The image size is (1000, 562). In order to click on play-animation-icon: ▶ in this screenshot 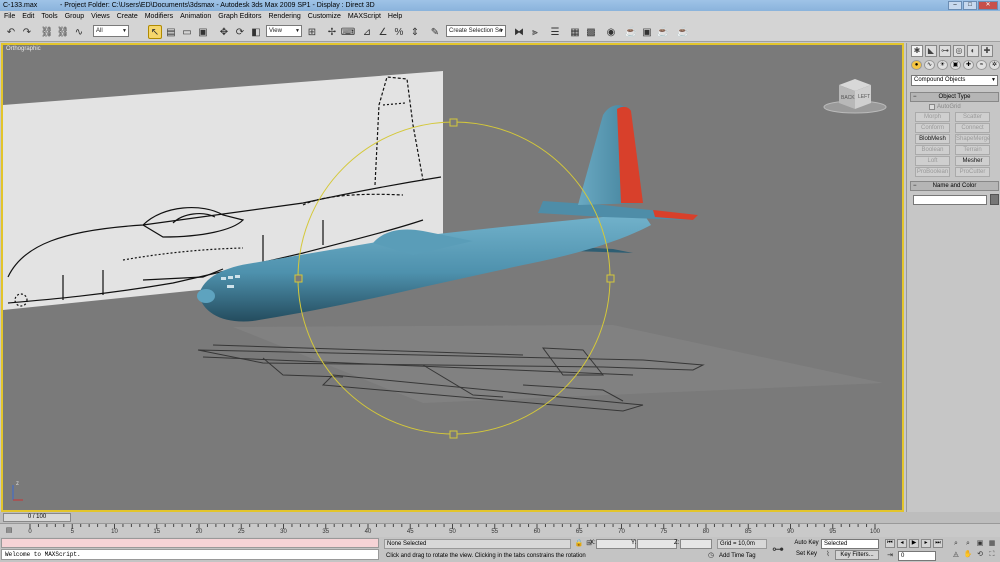, I will do `click(914, 543)`.